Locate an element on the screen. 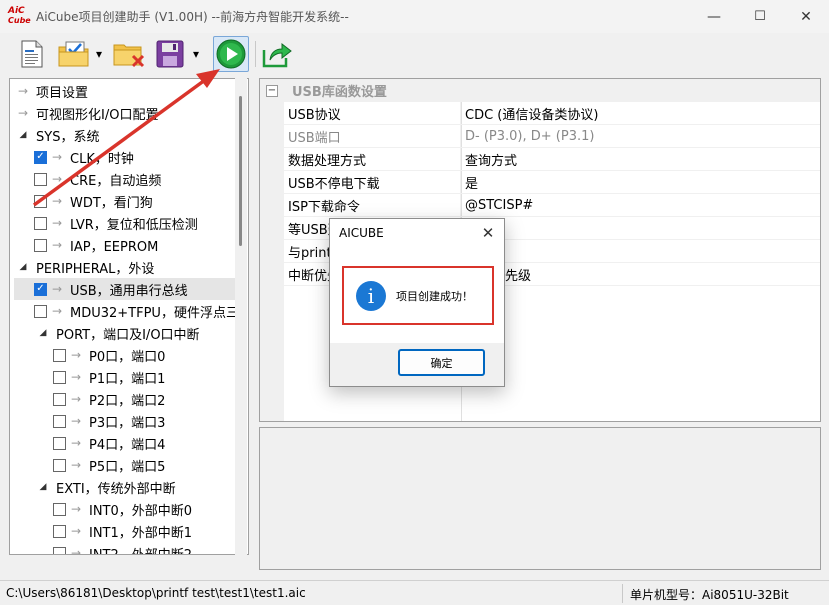  grid-row: ISP下载命令 @STCISP# is located at coordinates (552, 205).